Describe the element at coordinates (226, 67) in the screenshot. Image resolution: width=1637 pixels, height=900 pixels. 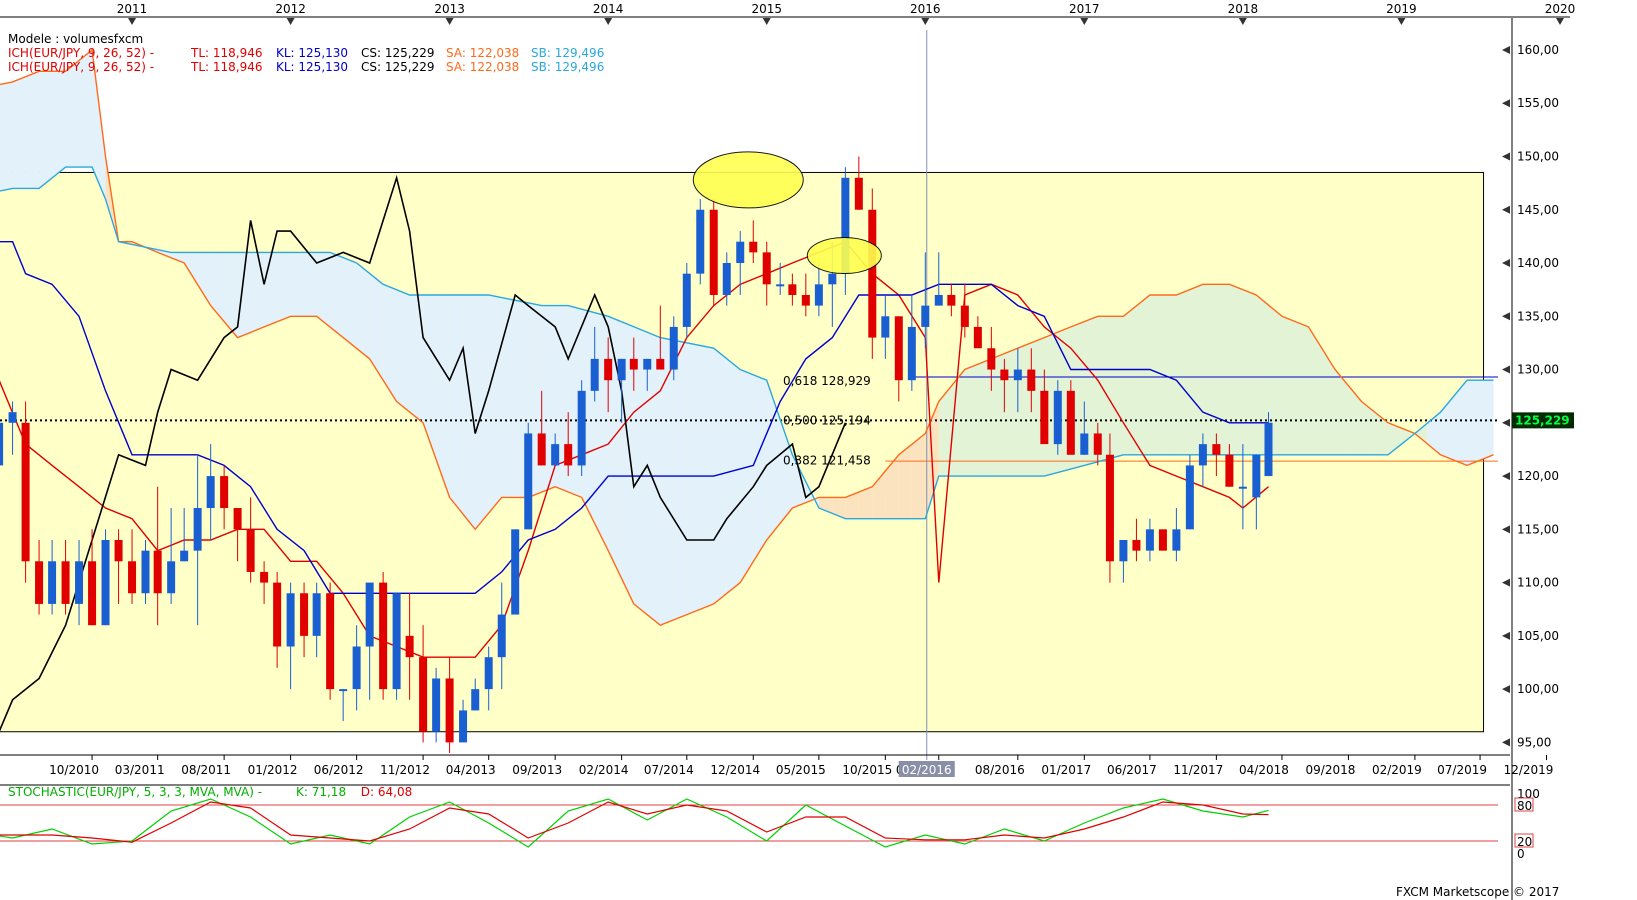
I see `ich-legend-item: TL: 118,946` at that location.